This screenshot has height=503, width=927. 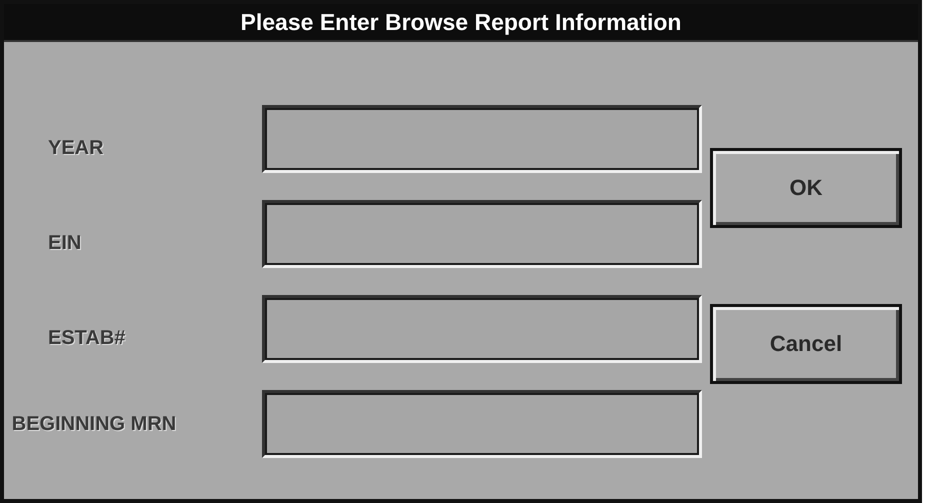 I want to click on field-label: YEAR, so click(x=76, y=148).